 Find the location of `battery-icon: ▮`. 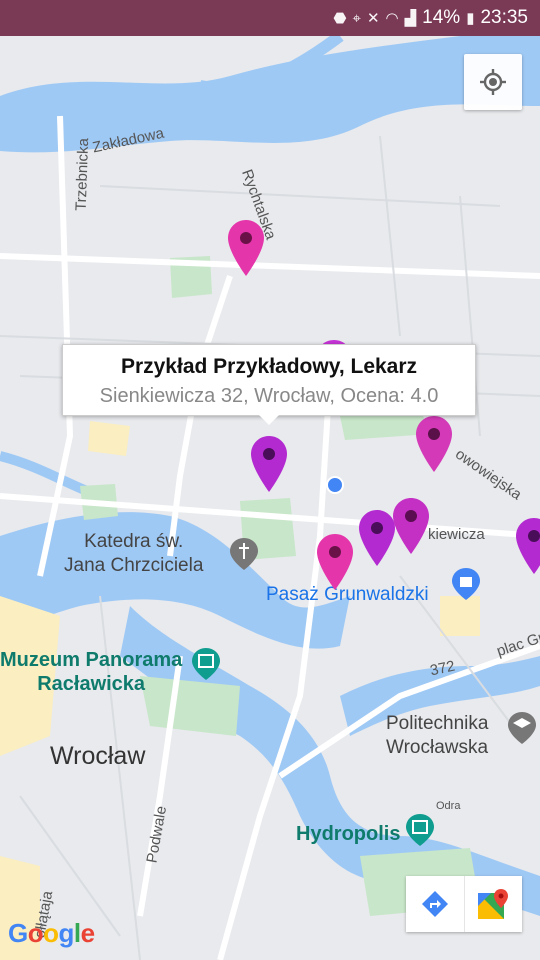

battery-icon: ▮ is located at coordinates (470, 18).